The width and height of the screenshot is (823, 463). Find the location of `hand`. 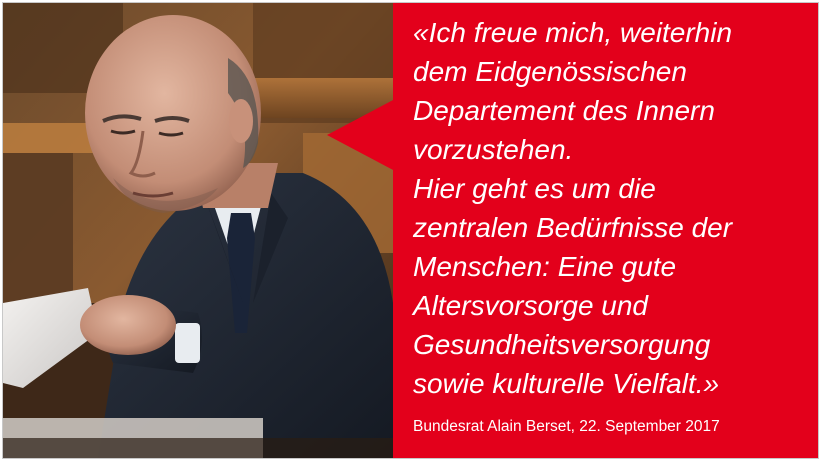

hand is located at coordinates (128, 325).